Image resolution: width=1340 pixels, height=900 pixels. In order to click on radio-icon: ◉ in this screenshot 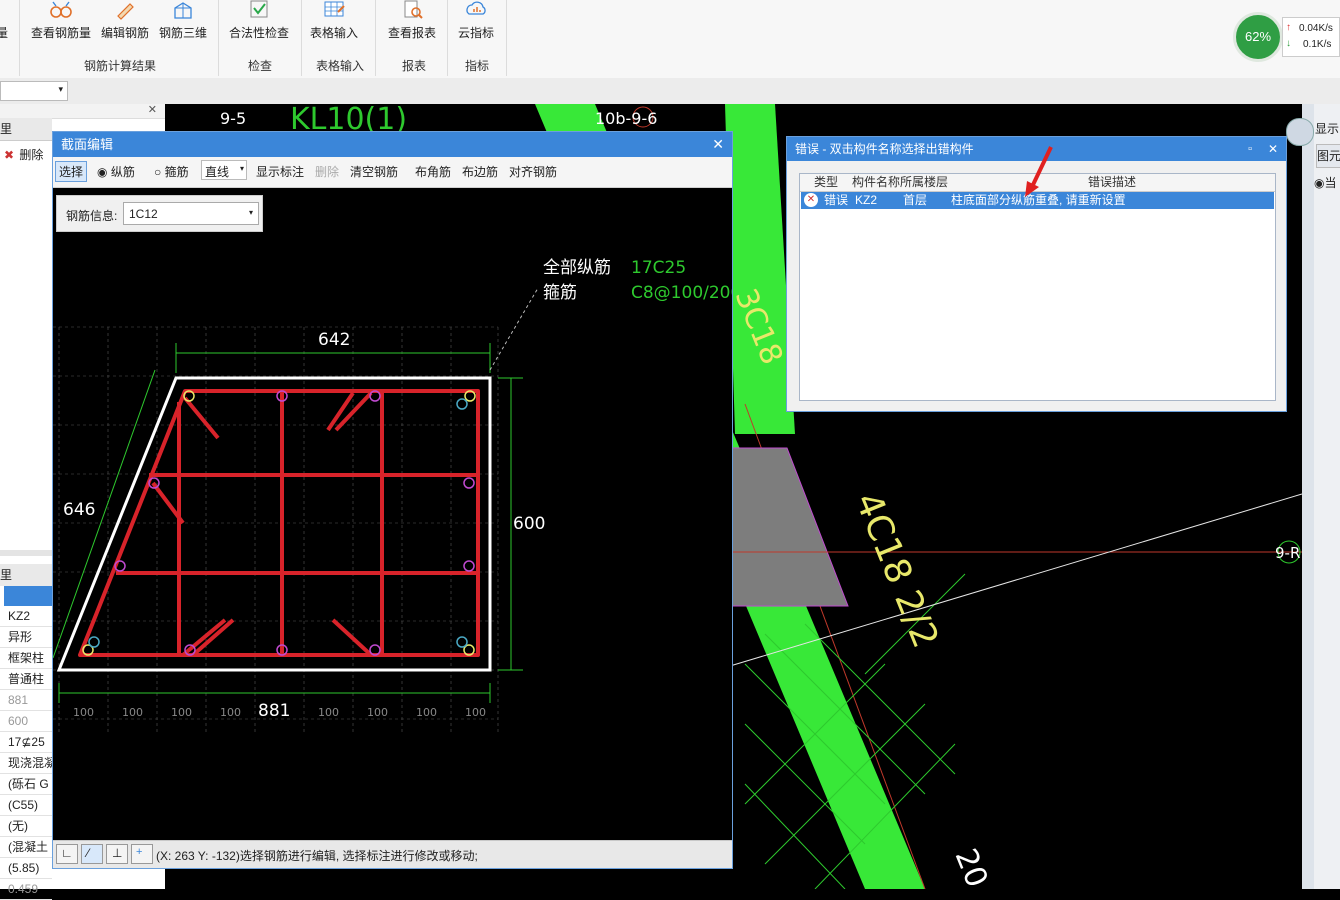, I will do `click(1319, 183)`.